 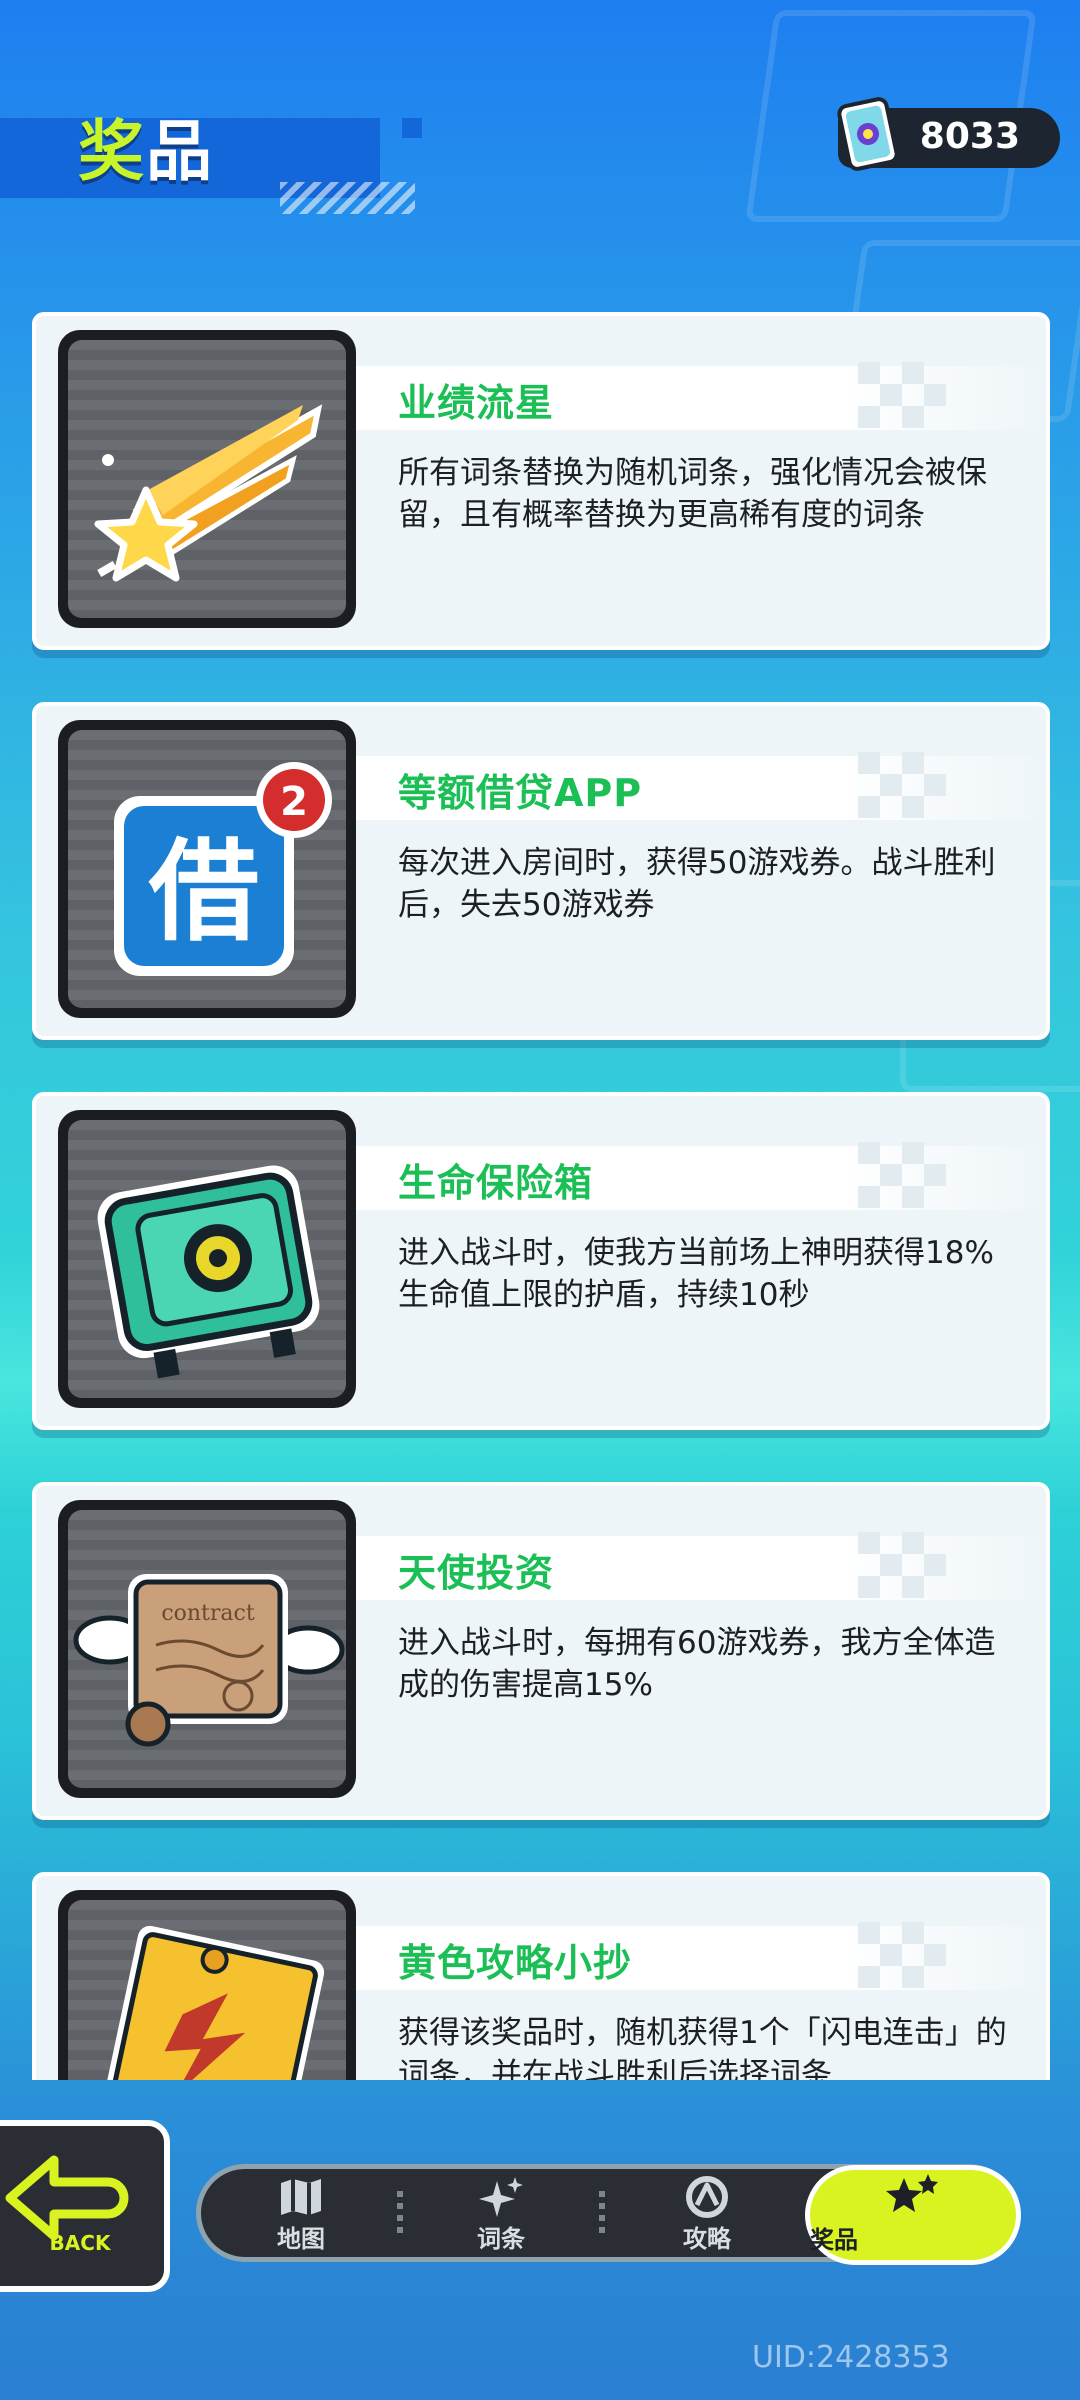 What do you see at coordinates (476, 403) in the screenshot?
I see `reward-title: 业绩流星` at bounding box center [476, 403].